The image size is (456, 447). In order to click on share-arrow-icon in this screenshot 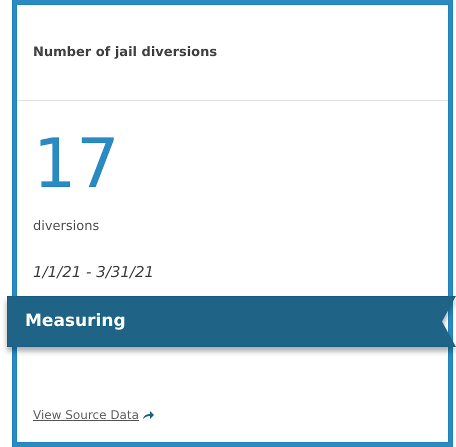, I will do `click(148, 415)`.